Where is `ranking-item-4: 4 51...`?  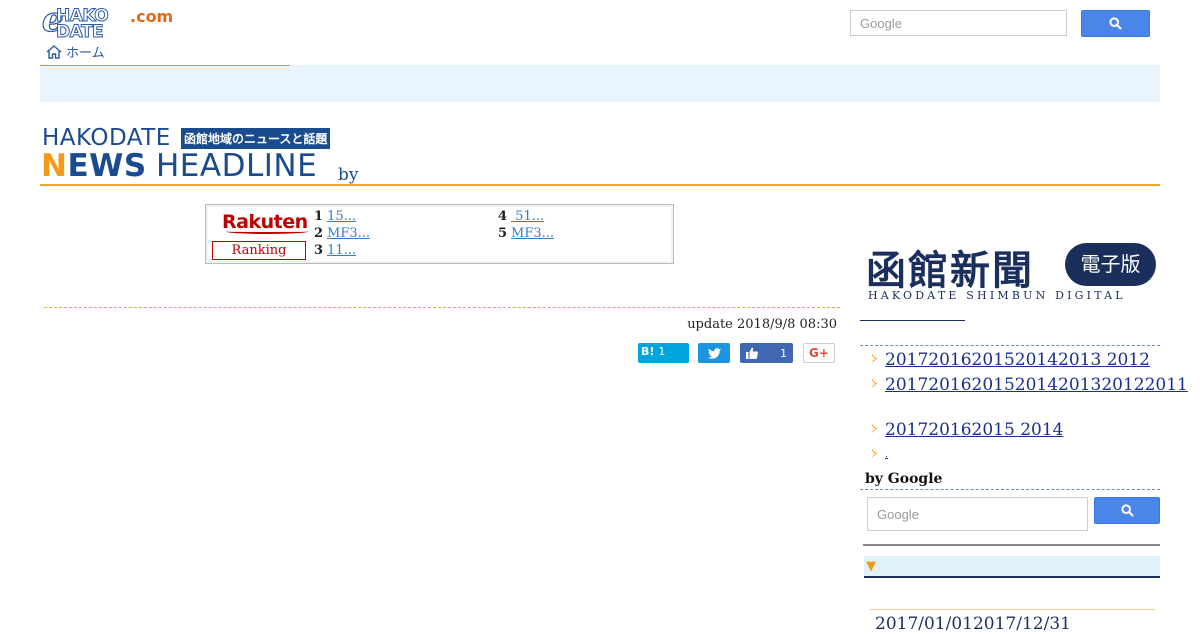
ranking-item-4: 4 51... is located at coordinates (535, 217).